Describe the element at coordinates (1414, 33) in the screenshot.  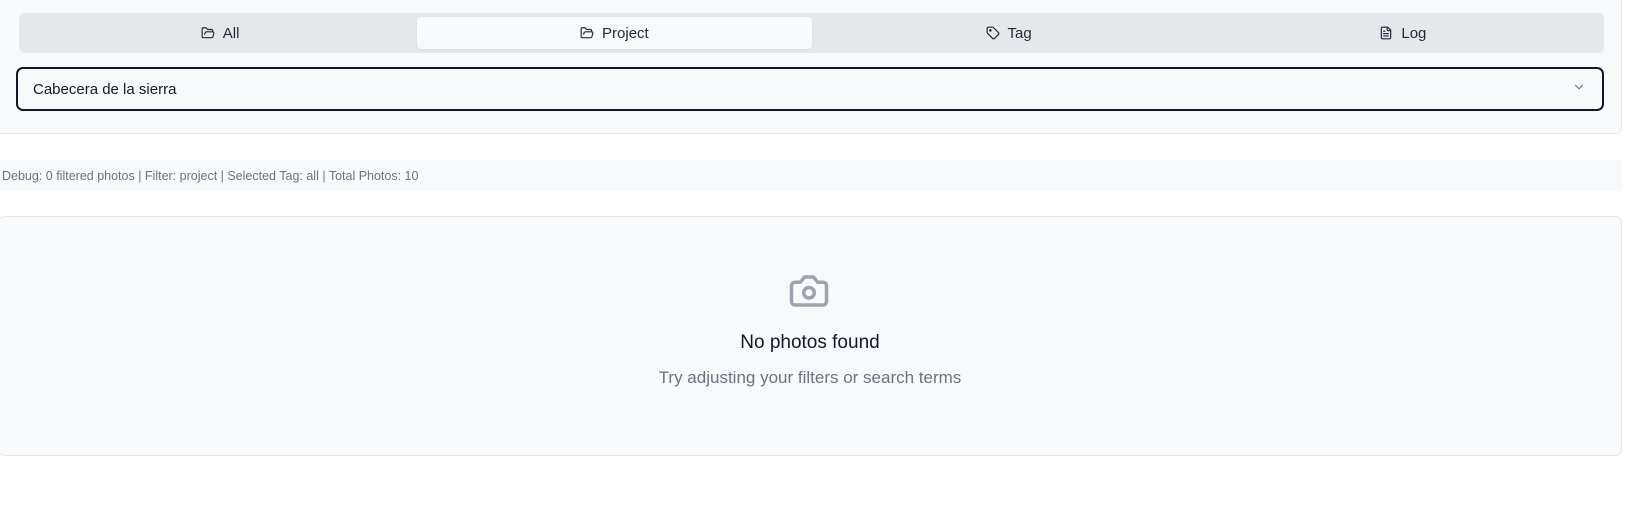
I see `tab-log-label: Log` at that location.